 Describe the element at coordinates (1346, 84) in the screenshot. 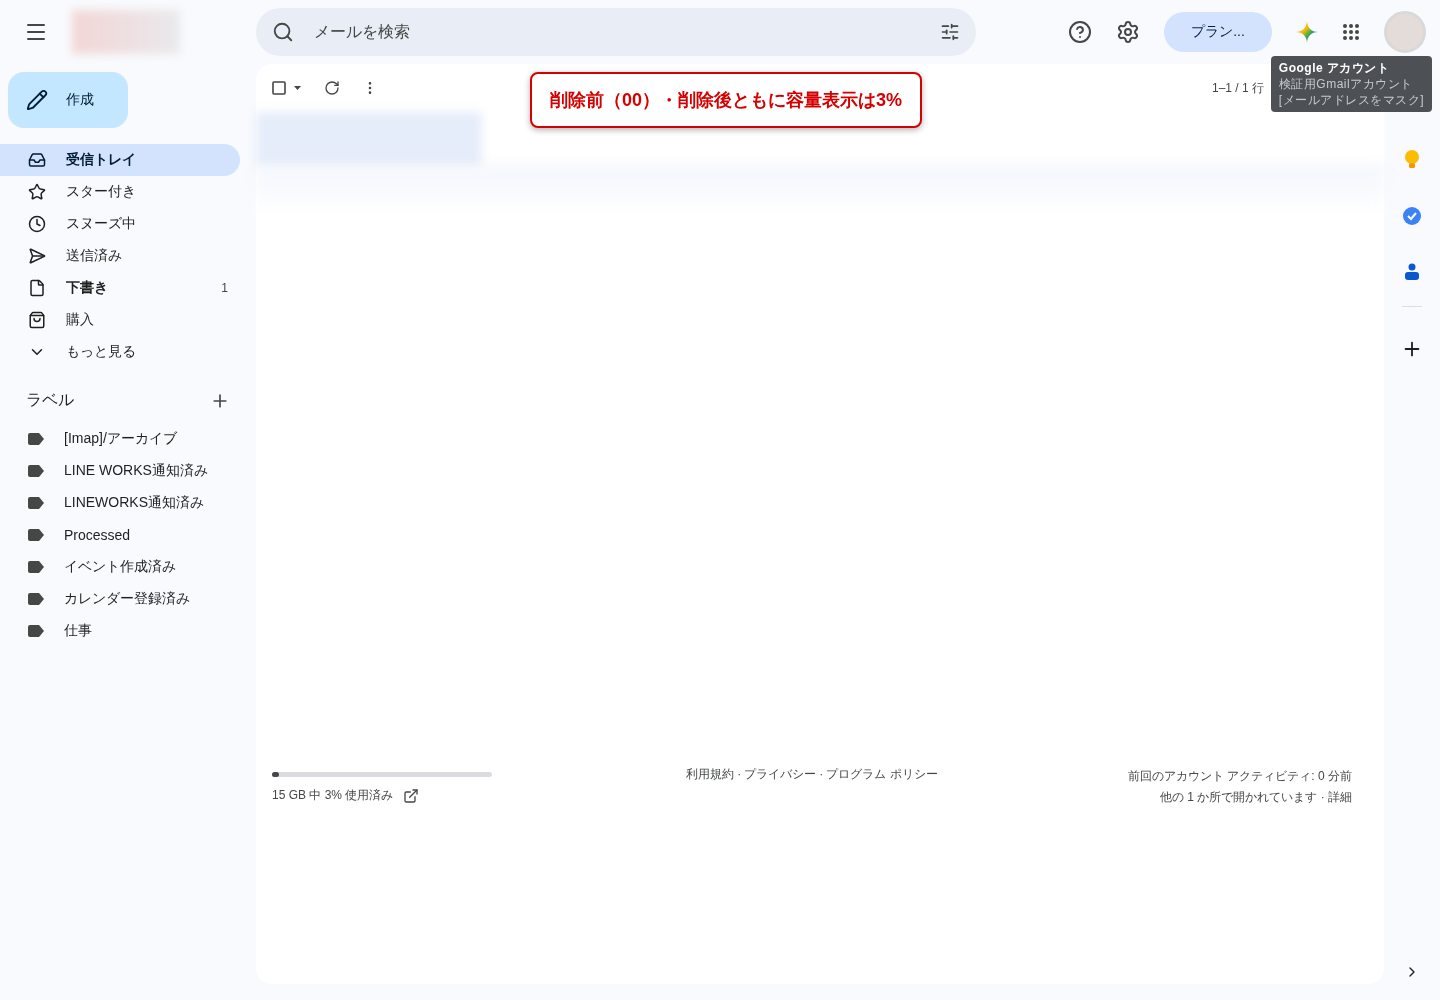

I see `tooltip-line: 検証用Gmailアカウント` at that location.